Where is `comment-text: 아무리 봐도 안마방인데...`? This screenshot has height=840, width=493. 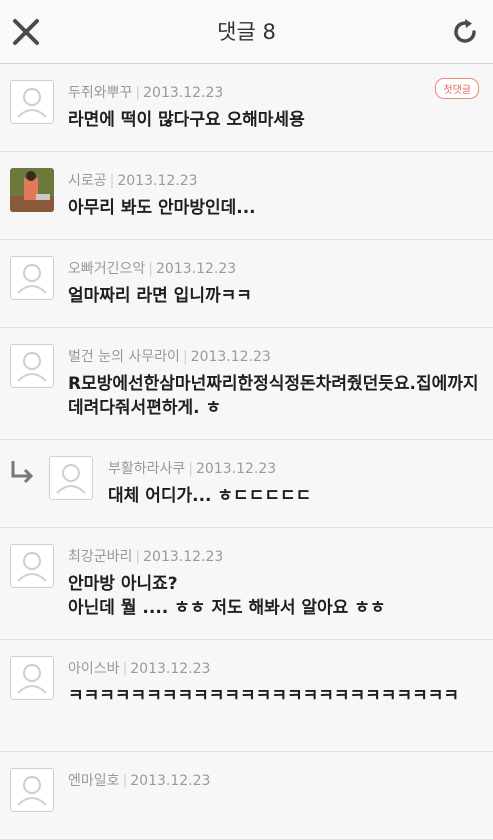
comment-text: 아무리 봐도 안마방인데... is located at coordinates (162, 208).